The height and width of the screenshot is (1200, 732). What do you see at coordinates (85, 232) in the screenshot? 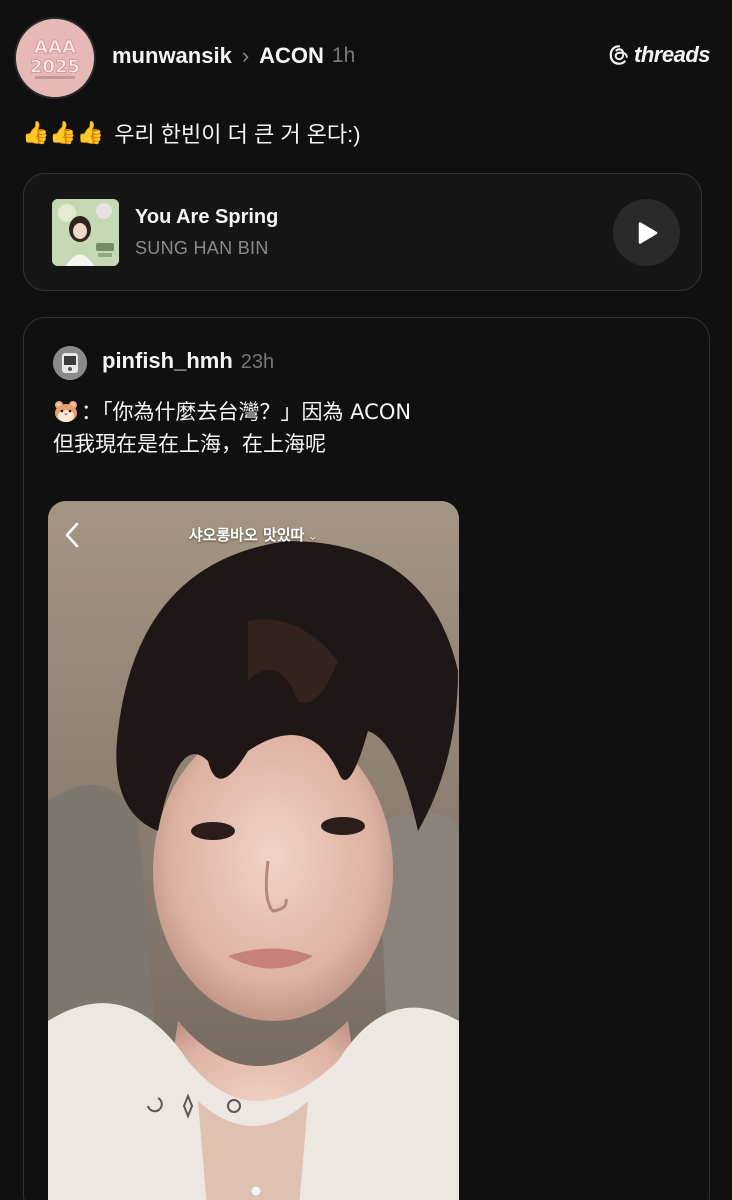
I see `album-art` at bounding box center [85, 232].